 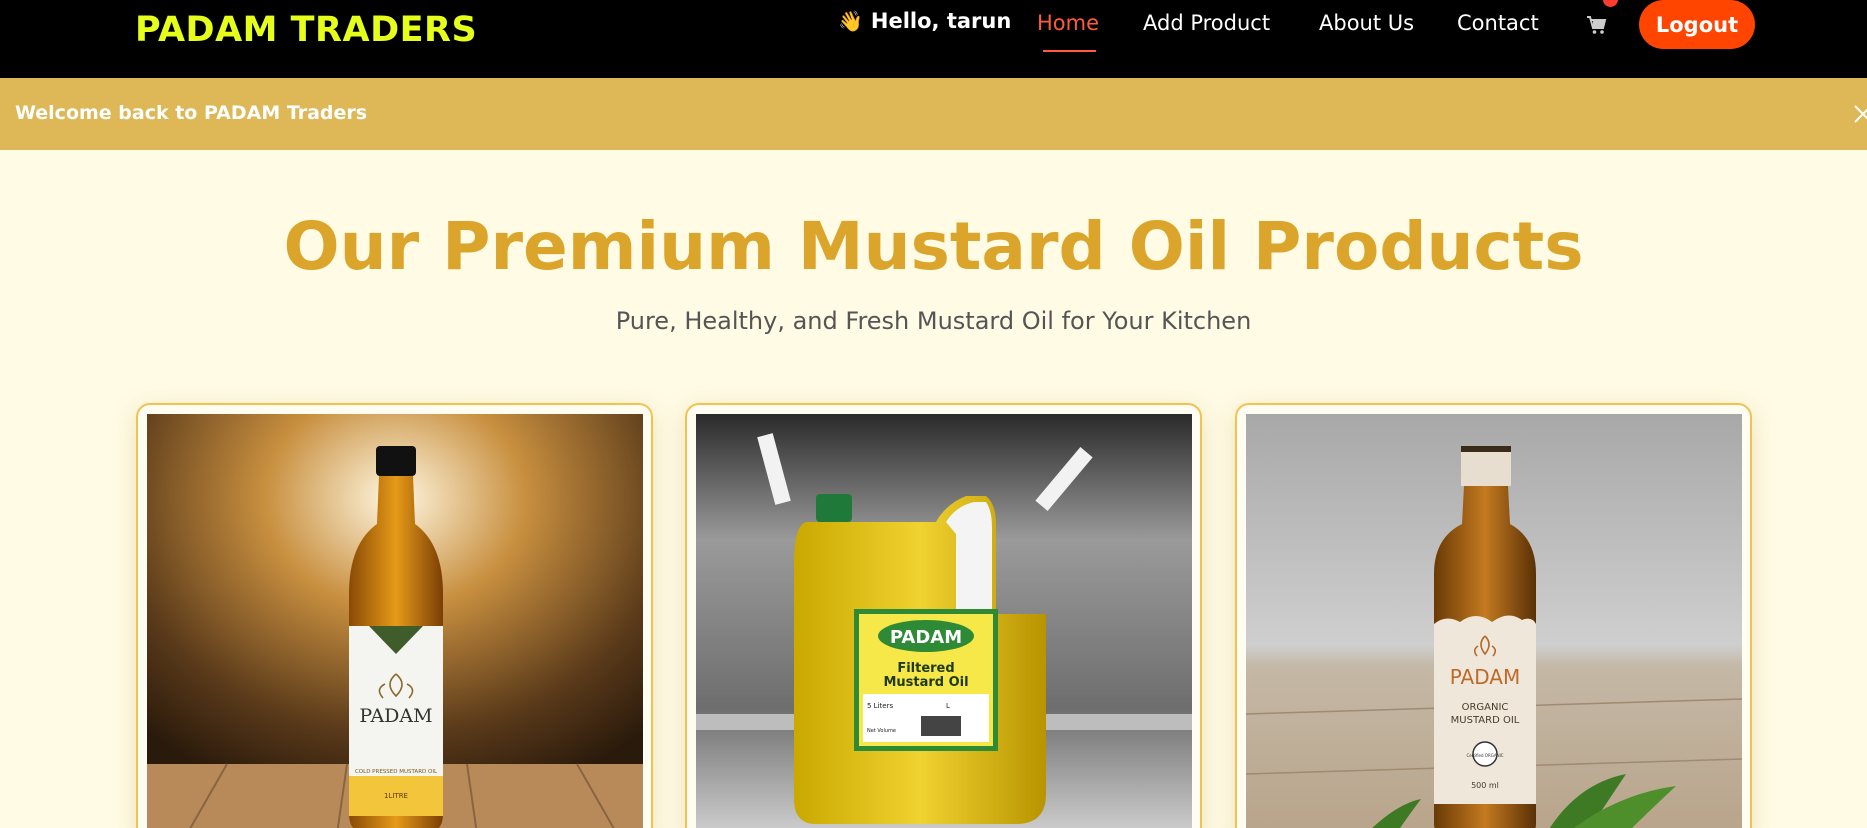 I want to click on svg-text: ORGANIC, so click(x=1485, y=707).